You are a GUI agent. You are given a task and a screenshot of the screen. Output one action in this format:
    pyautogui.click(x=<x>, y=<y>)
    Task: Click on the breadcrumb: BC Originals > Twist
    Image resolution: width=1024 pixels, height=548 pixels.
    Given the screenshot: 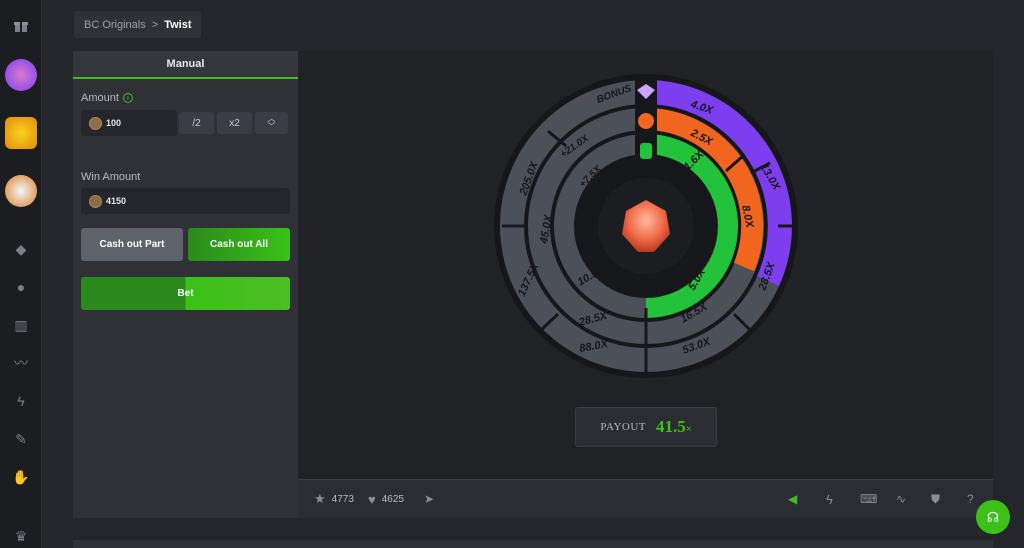 What is the action you would take?
    pyautogui.click(x=138, y=24)
    